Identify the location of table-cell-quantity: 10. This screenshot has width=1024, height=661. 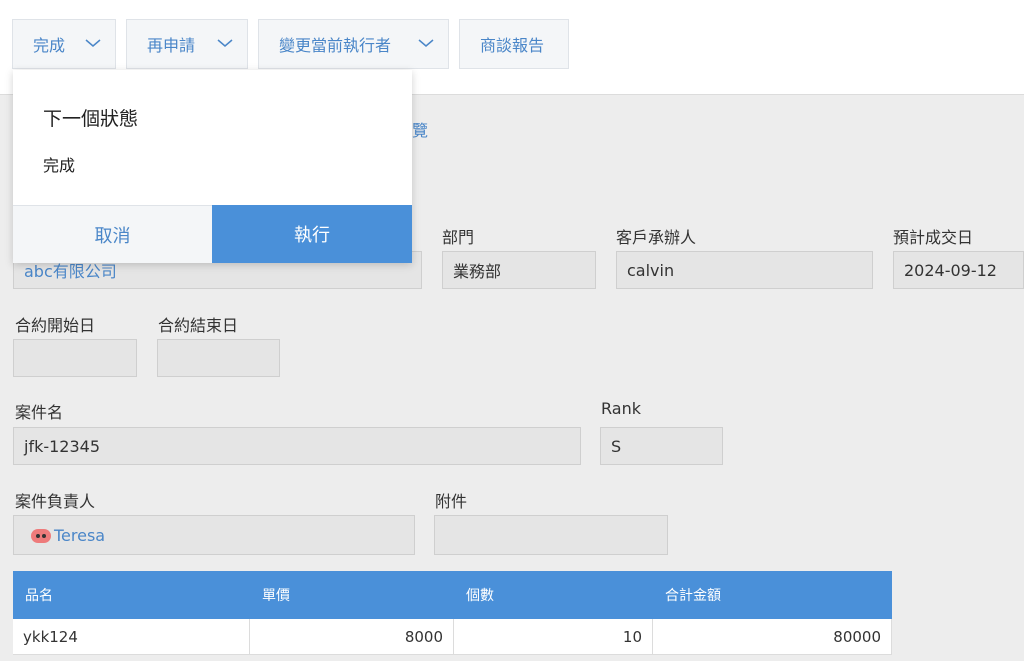
(553, 636).